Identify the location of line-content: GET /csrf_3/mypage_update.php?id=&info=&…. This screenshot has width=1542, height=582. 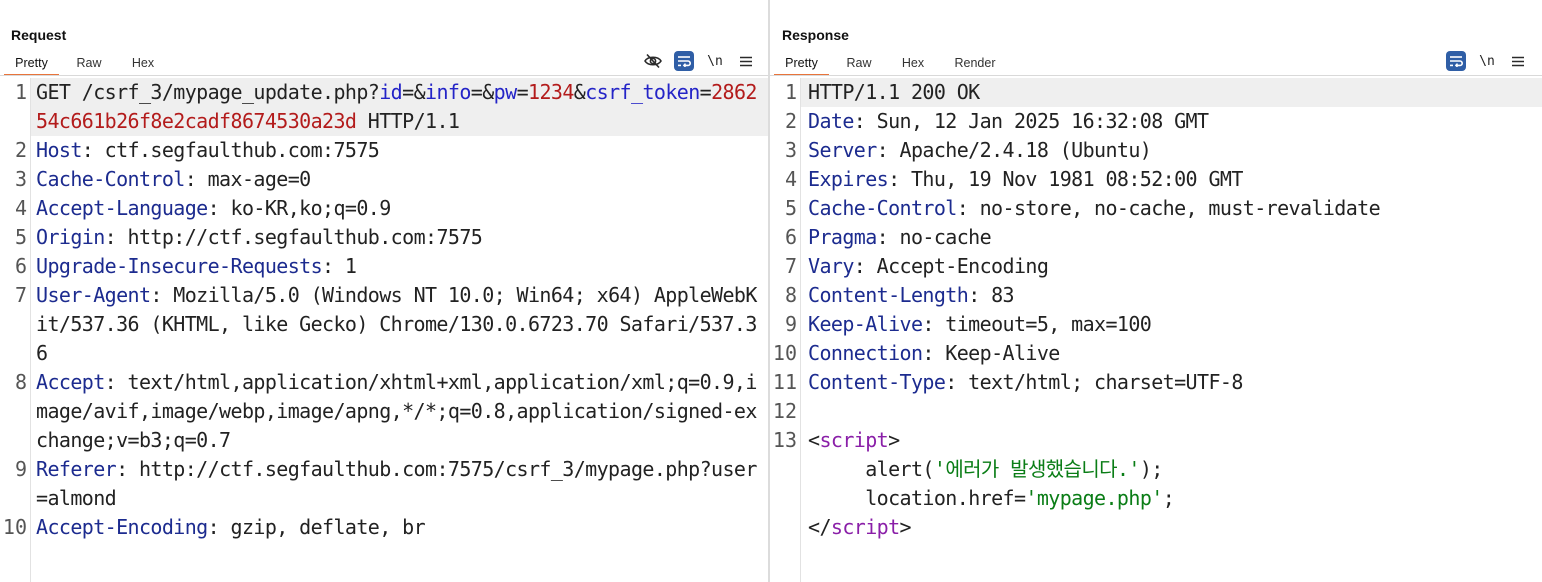
(399, 107).